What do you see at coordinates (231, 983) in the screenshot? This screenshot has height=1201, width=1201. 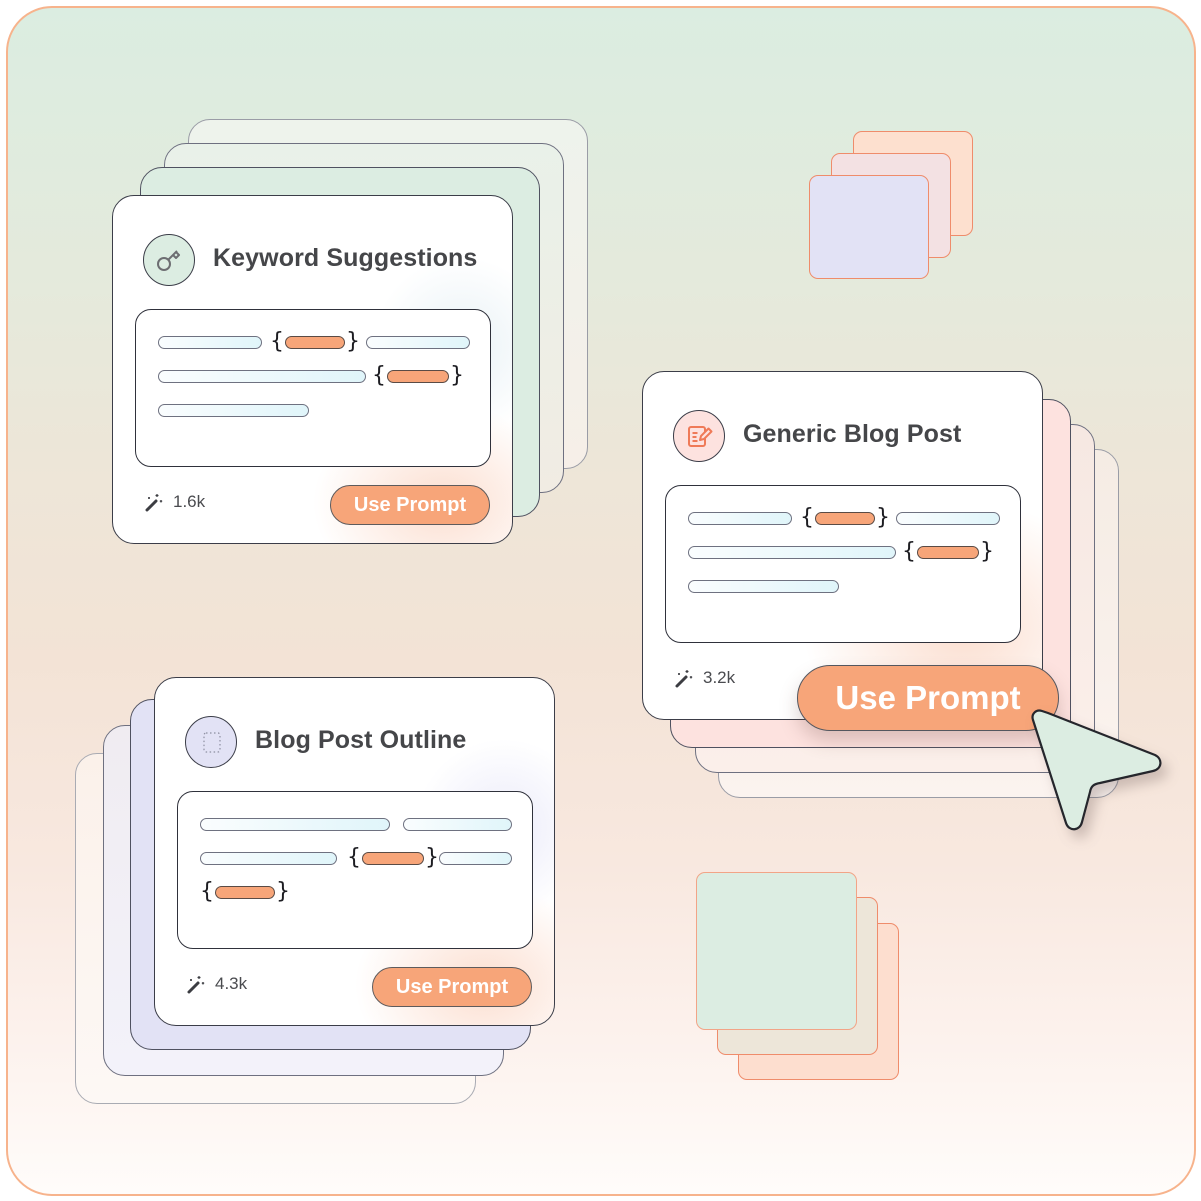 I see `usage-count-value: 4.3k` at bounding box center [231, 983].